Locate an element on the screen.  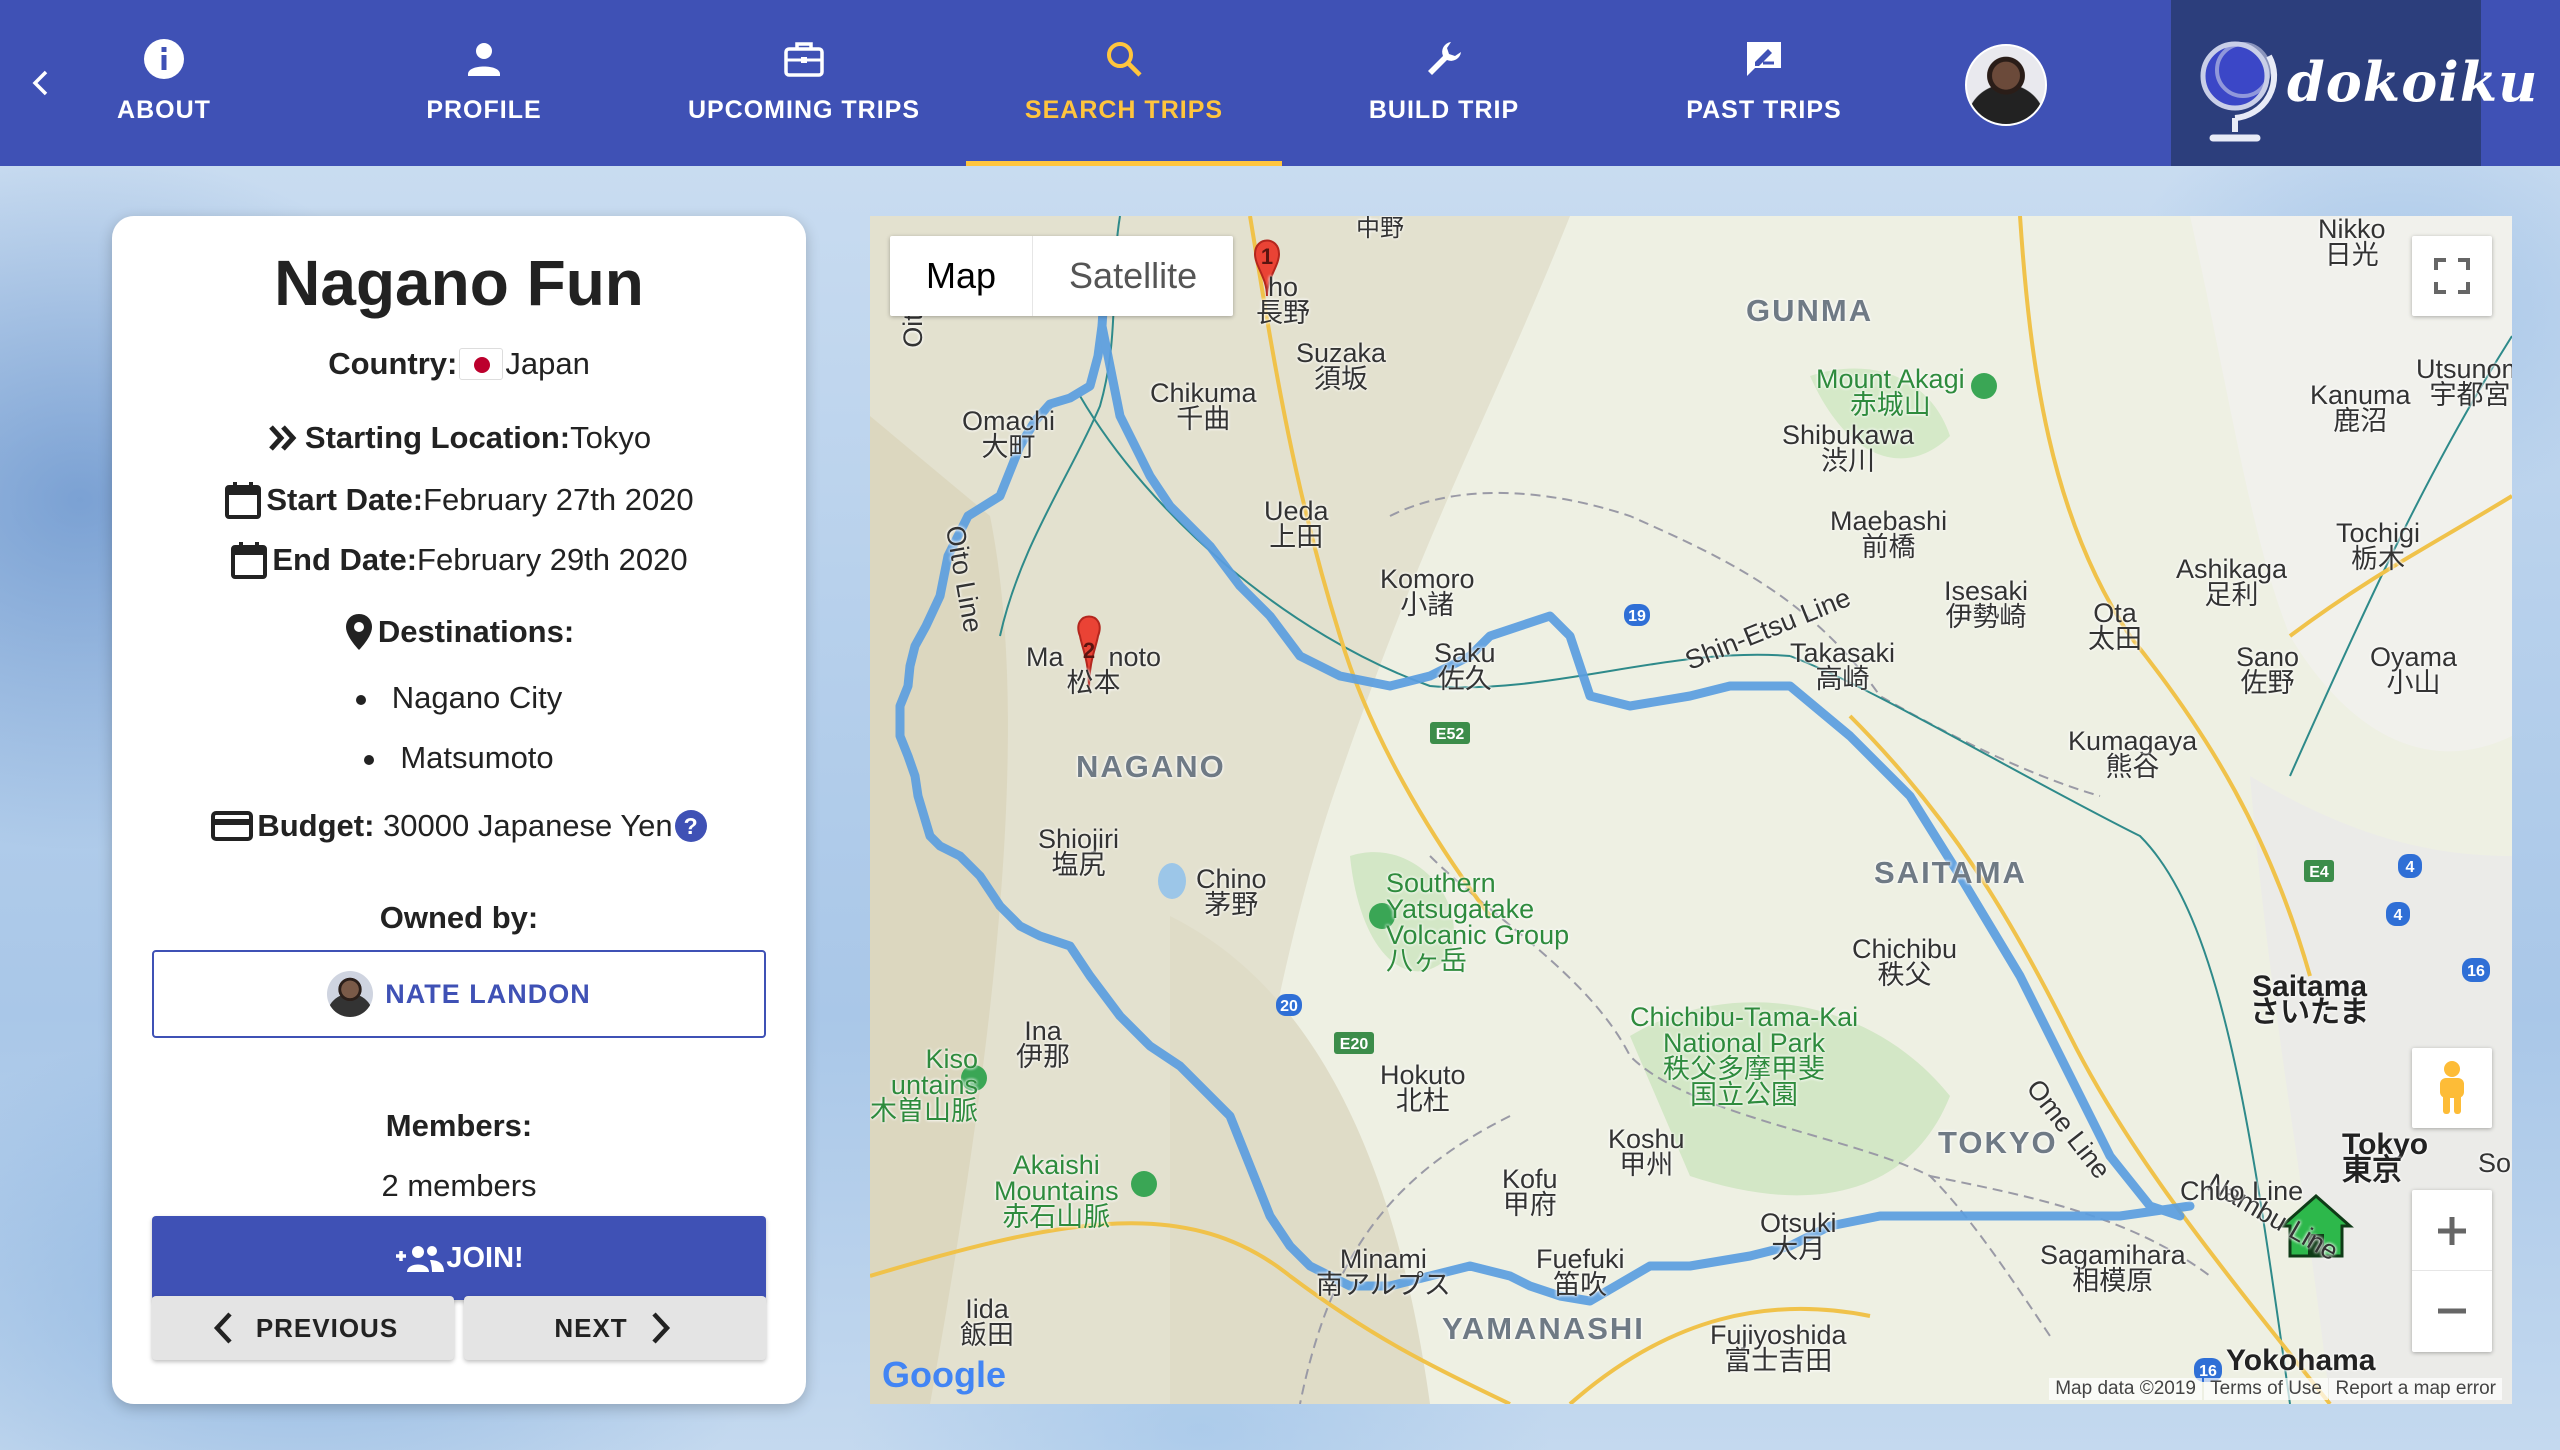
zoom-in-button is located at coordinates (2452, 1231).